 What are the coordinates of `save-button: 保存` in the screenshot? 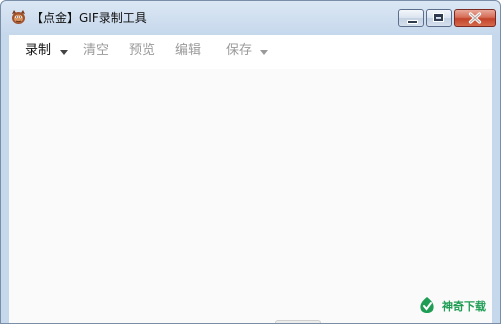 It's located at (239, 51).